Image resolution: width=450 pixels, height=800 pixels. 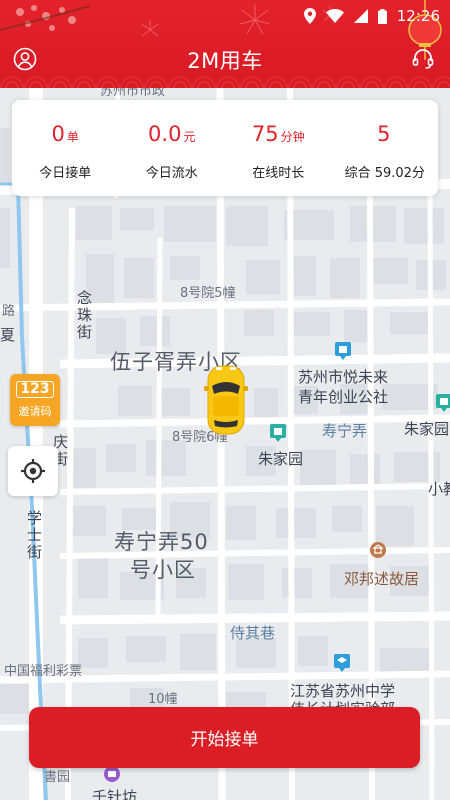 I want to click on map-label: 夏, so click(x=8, y=335).